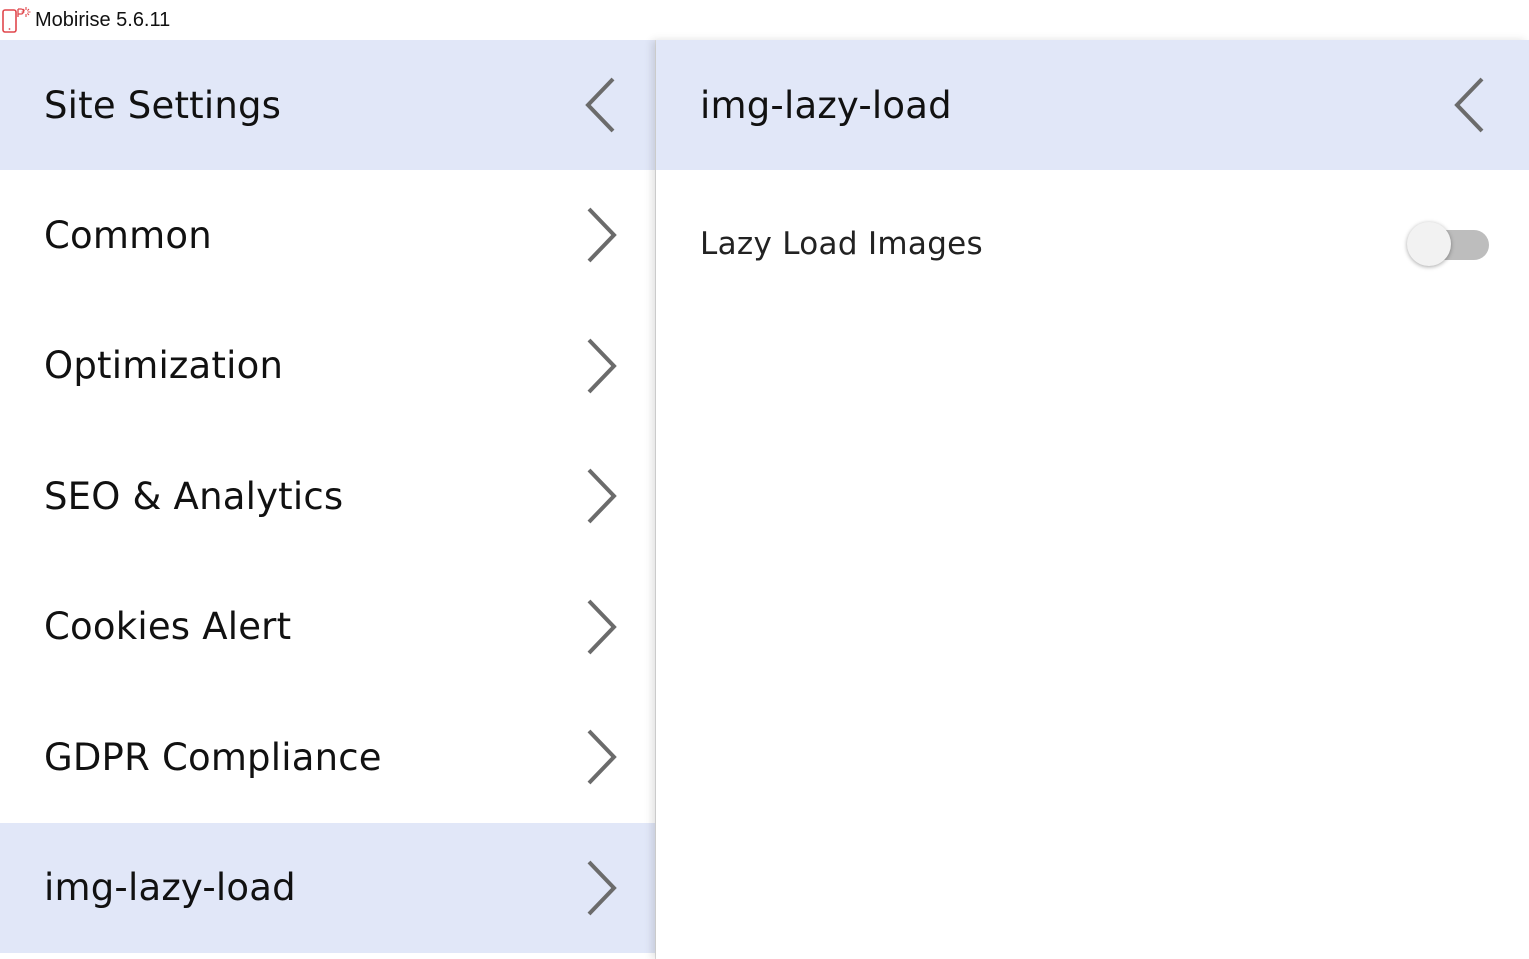 The image size is (1529, 959). I want to click on lazy-load-images-toggle, so click(1448, 244).